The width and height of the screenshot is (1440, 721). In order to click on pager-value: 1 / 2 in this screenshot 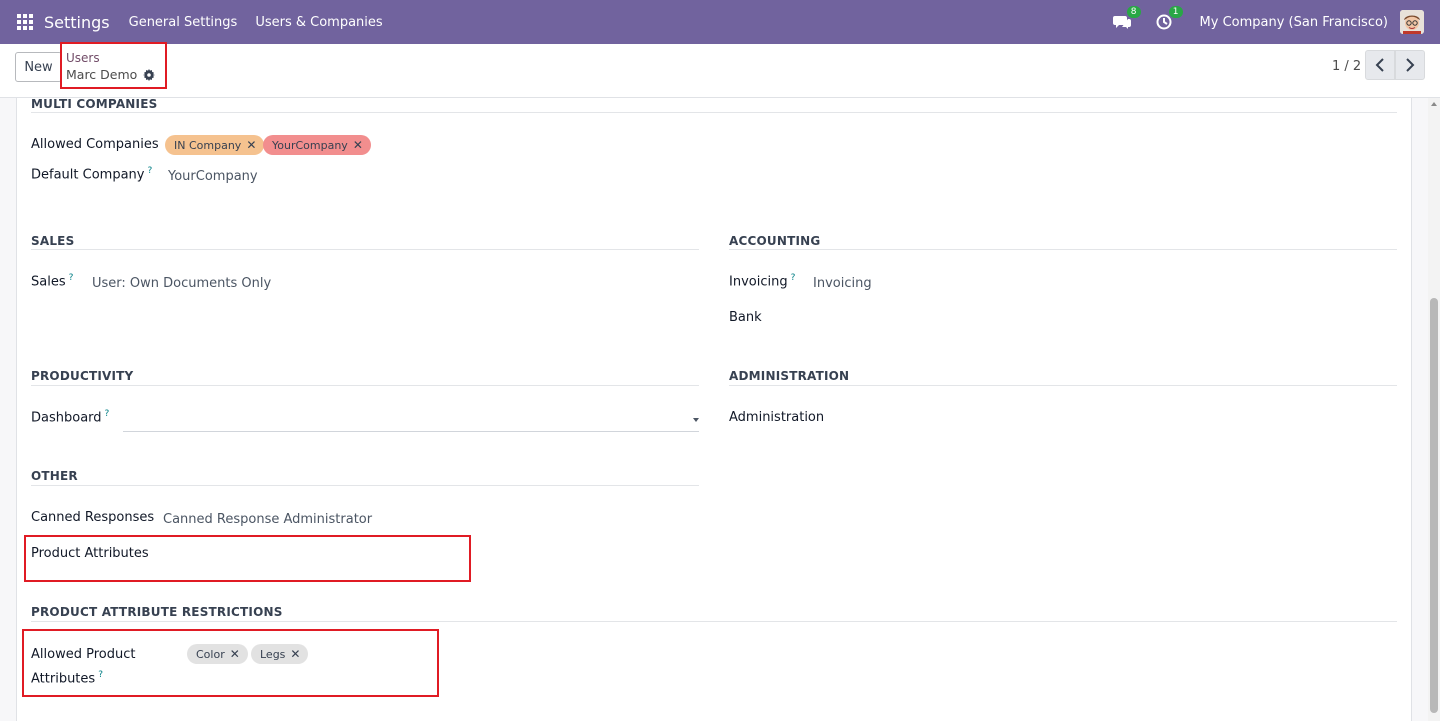, I will do `click(1346, 66)`.